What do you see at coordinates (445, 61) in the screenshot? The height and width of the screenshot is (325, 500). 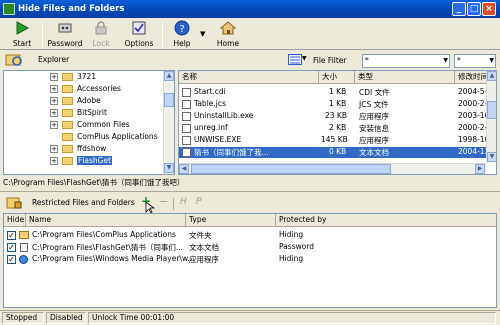 I see `file-filter-dropdown-icon: ▼` at bounding box center [445, 61].